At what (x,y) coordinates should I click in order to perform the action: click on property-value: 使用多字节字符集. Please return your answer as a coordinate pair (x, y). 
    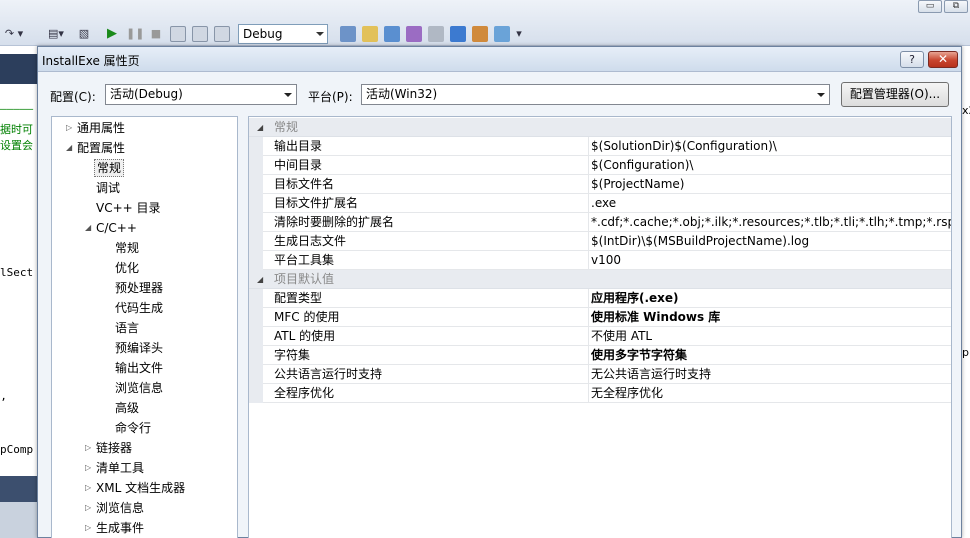
    Looking at the image, I should click on (771, 355).